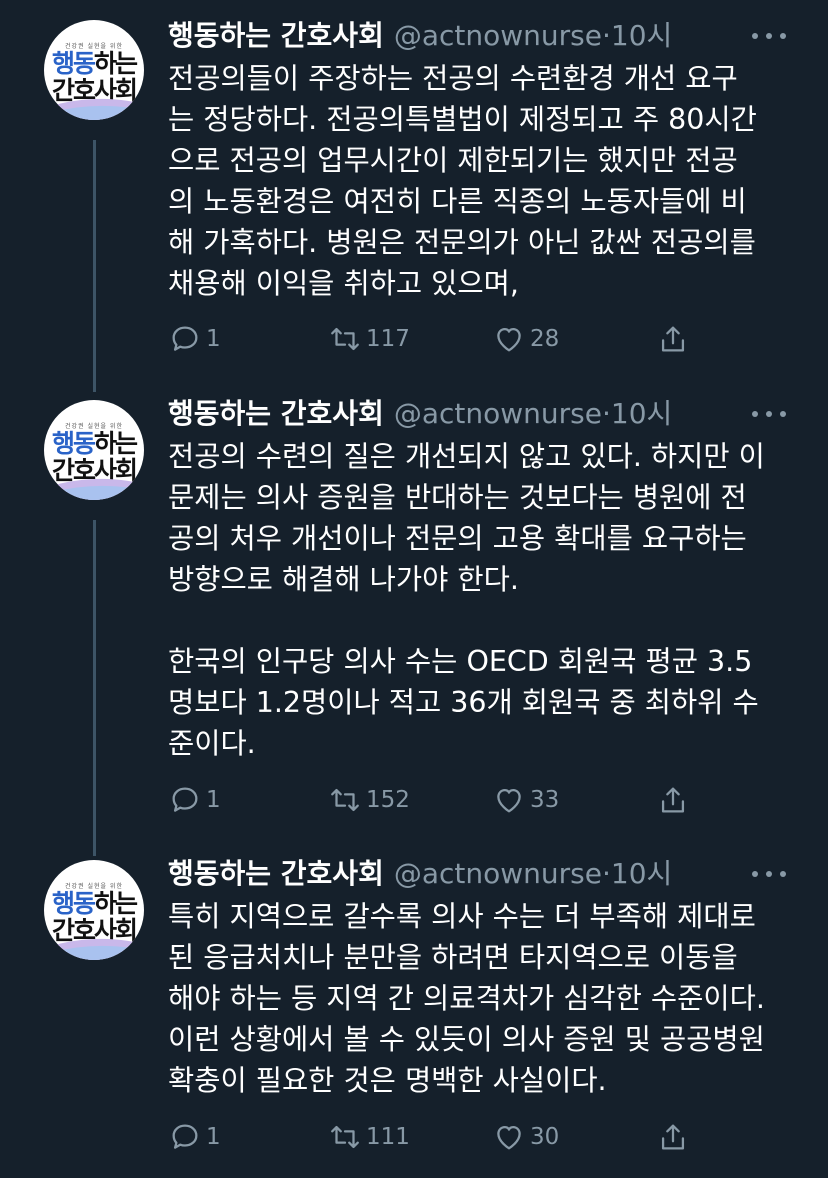 Image resolution: width=828 pixels, height=1178 pixels. I want to click on retweet-button: 152, so click(369, 800).